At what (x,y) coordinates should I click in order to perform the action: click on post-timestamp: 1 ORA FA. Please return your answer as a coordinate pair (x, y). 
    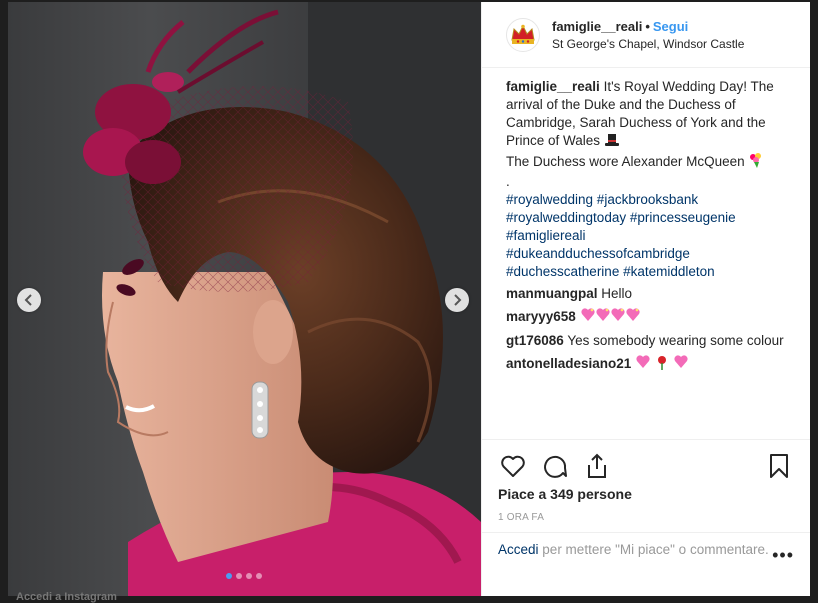
    Looking at the image, I should click on (646, 517).